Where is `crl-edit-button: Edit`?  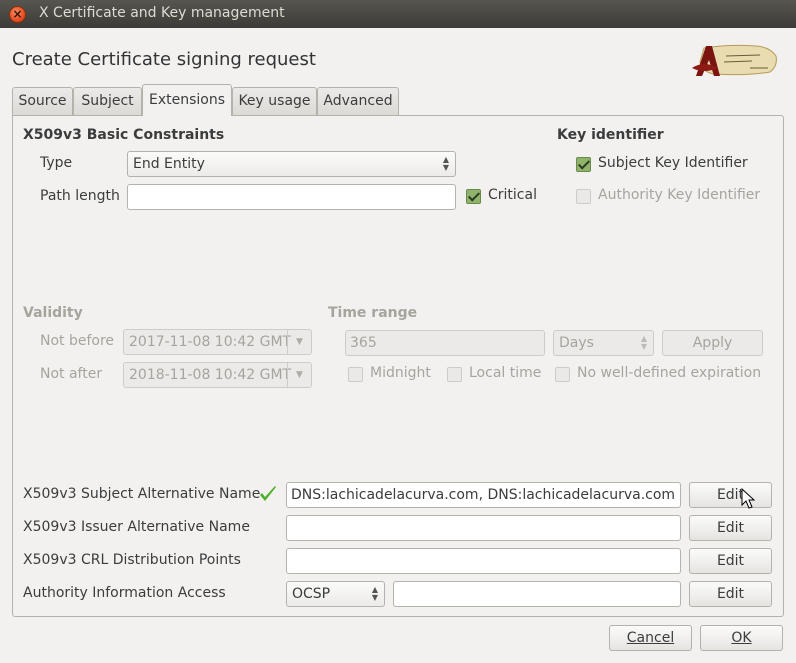 crl-edit-button: Edit is located at coordinates (730, 561).